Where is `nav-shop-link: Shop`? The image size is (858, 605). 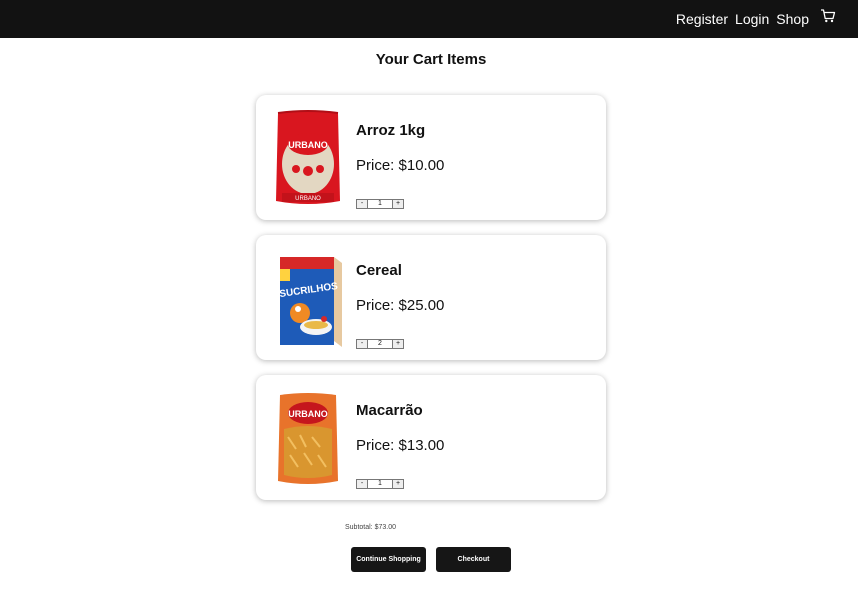
nav-shop-link: Shop is located at coordinates (792, 19).